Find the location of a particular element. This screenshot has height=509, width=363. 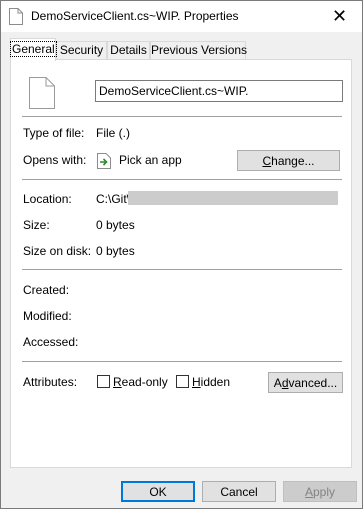

size-on-disk-value: 0 bytes is located at coordinates (115, 251).